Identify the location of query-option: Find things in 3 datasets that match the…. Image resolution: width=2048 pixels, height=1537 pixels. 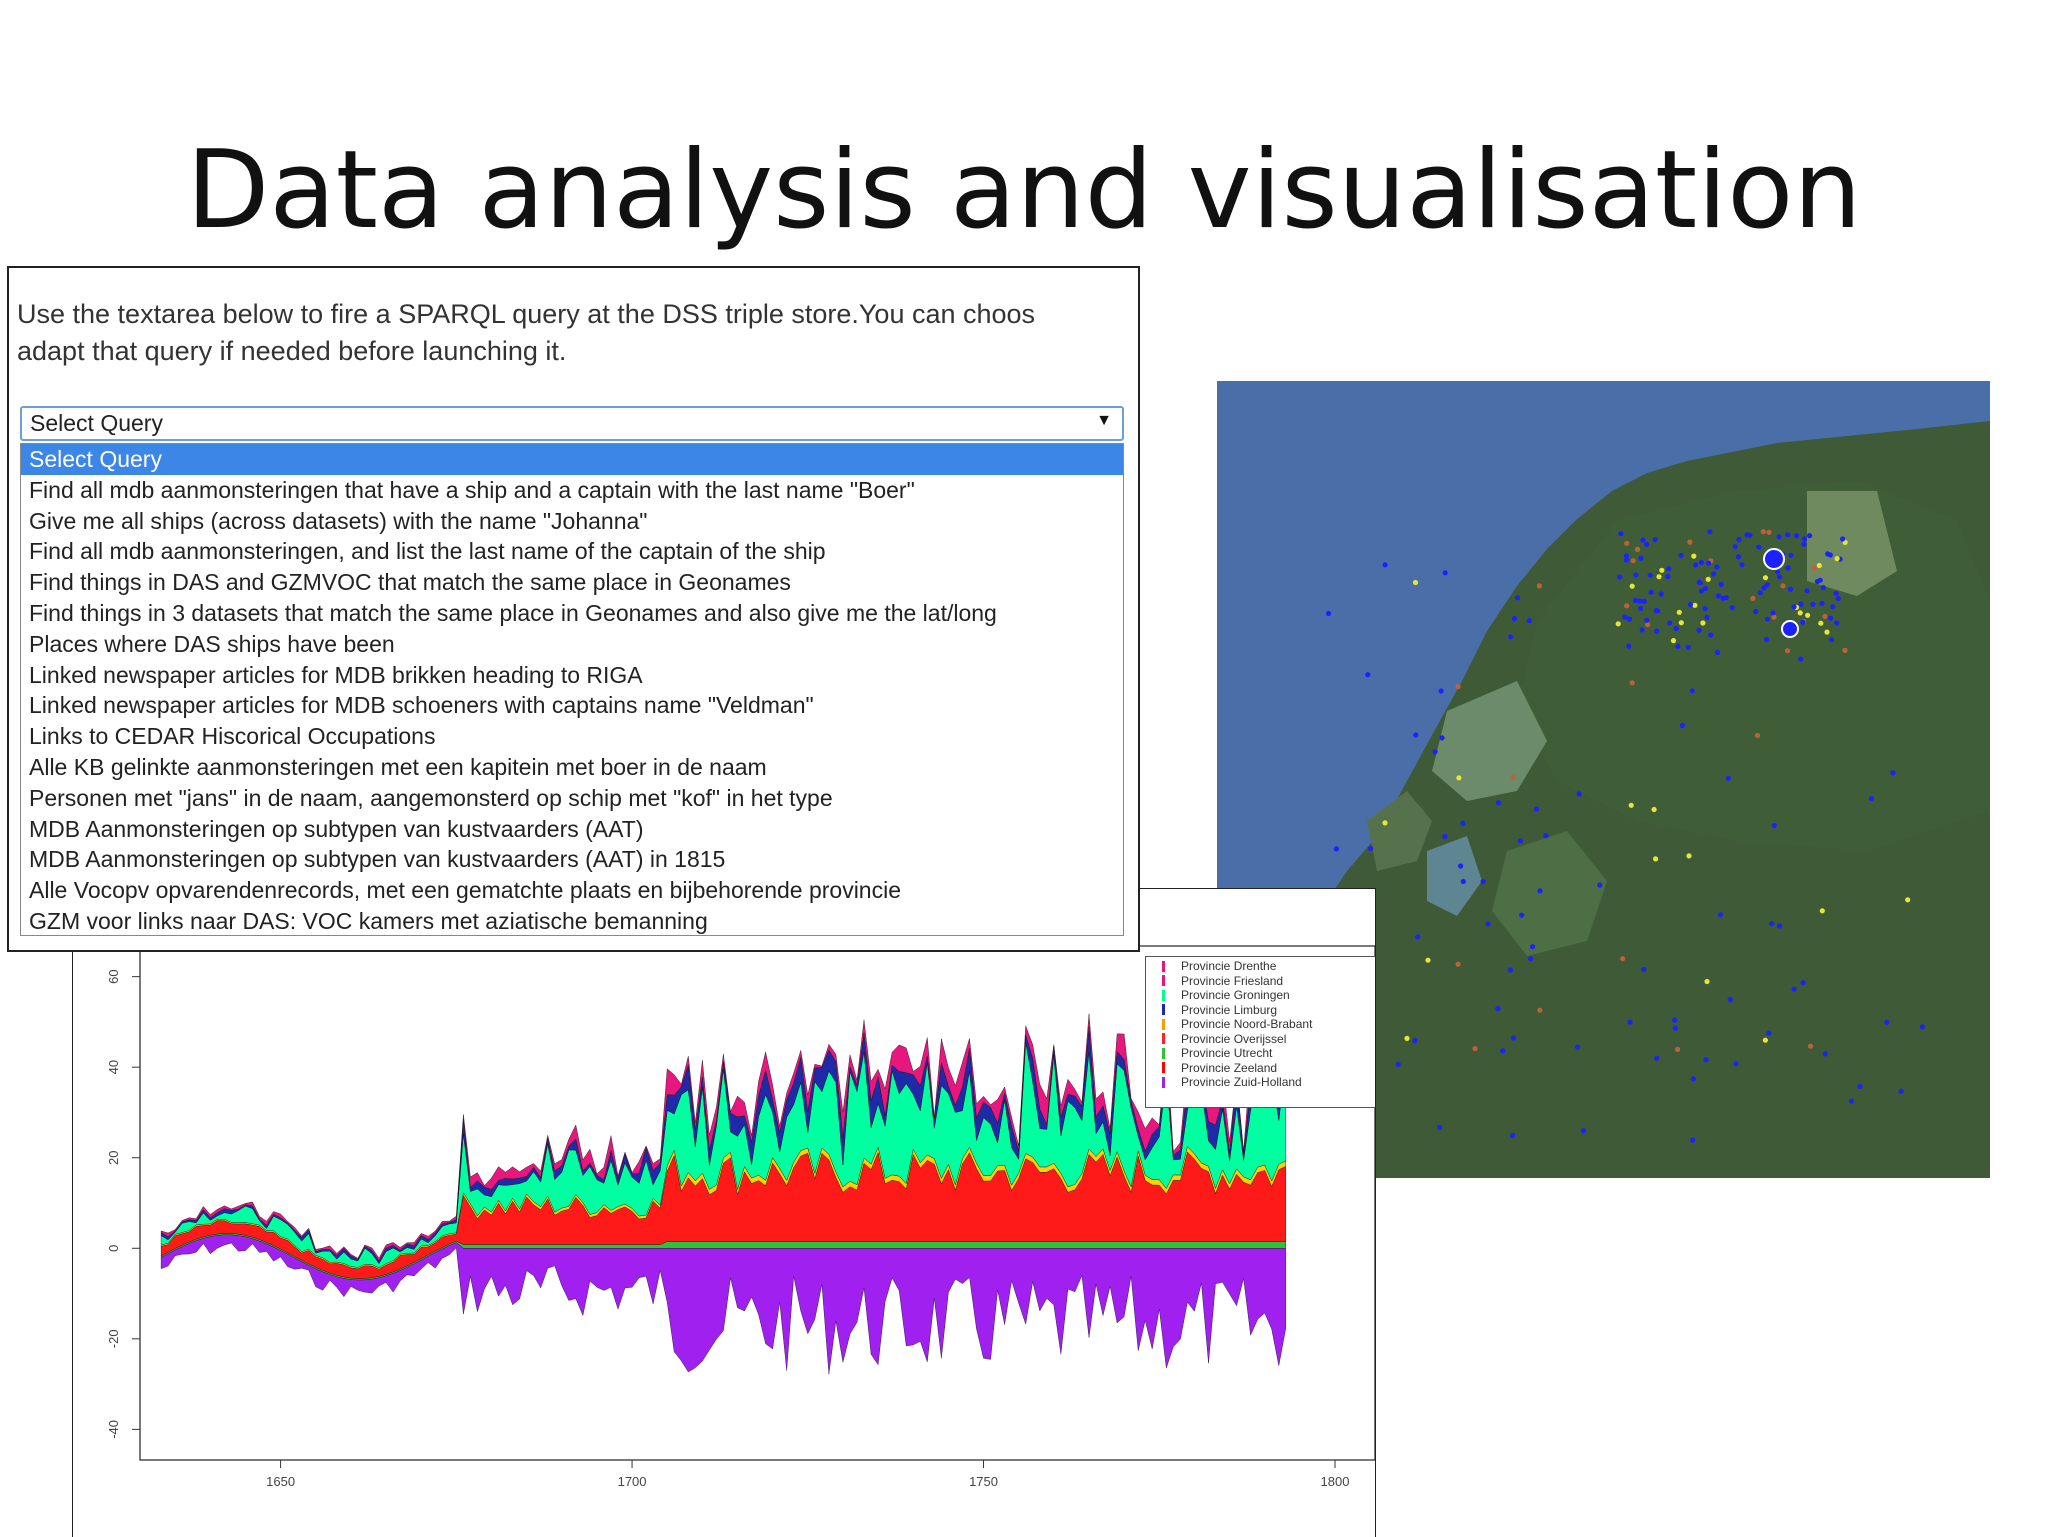
(572, 613).